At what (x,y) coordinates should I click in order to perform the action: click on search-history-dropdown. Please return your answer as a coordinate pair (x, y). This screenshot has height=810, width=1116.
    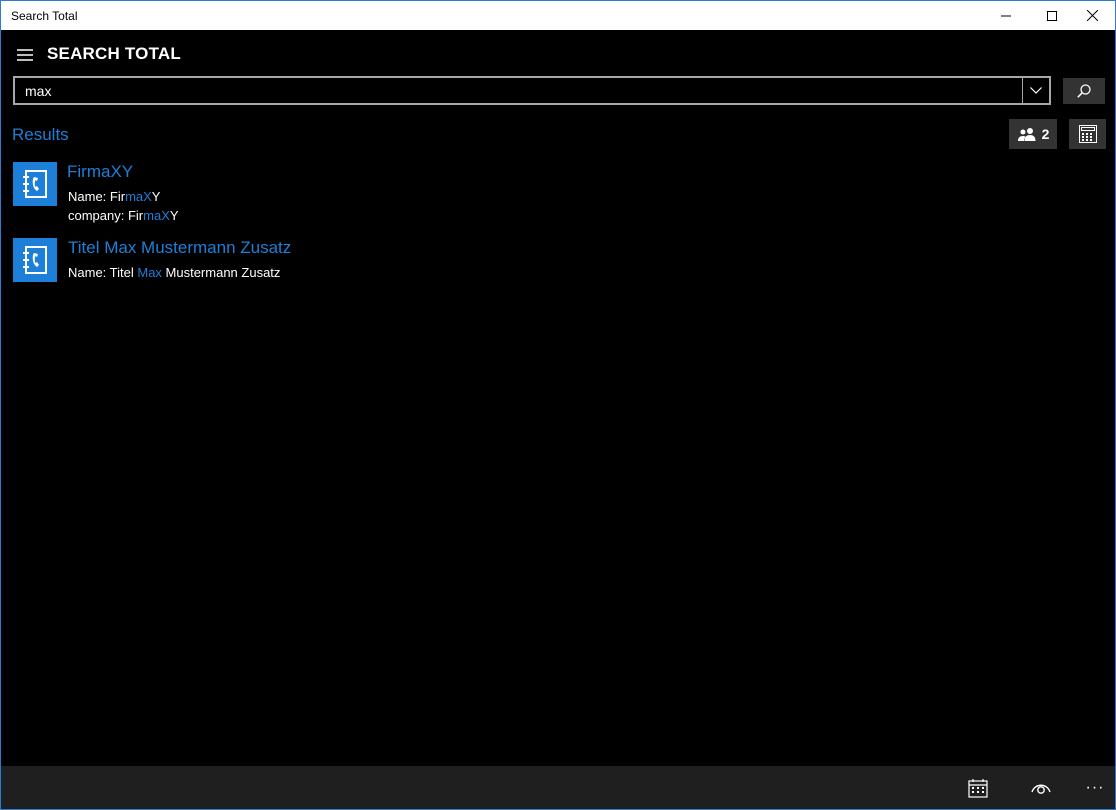
    Looking at the image, I should click on (1036, 90).